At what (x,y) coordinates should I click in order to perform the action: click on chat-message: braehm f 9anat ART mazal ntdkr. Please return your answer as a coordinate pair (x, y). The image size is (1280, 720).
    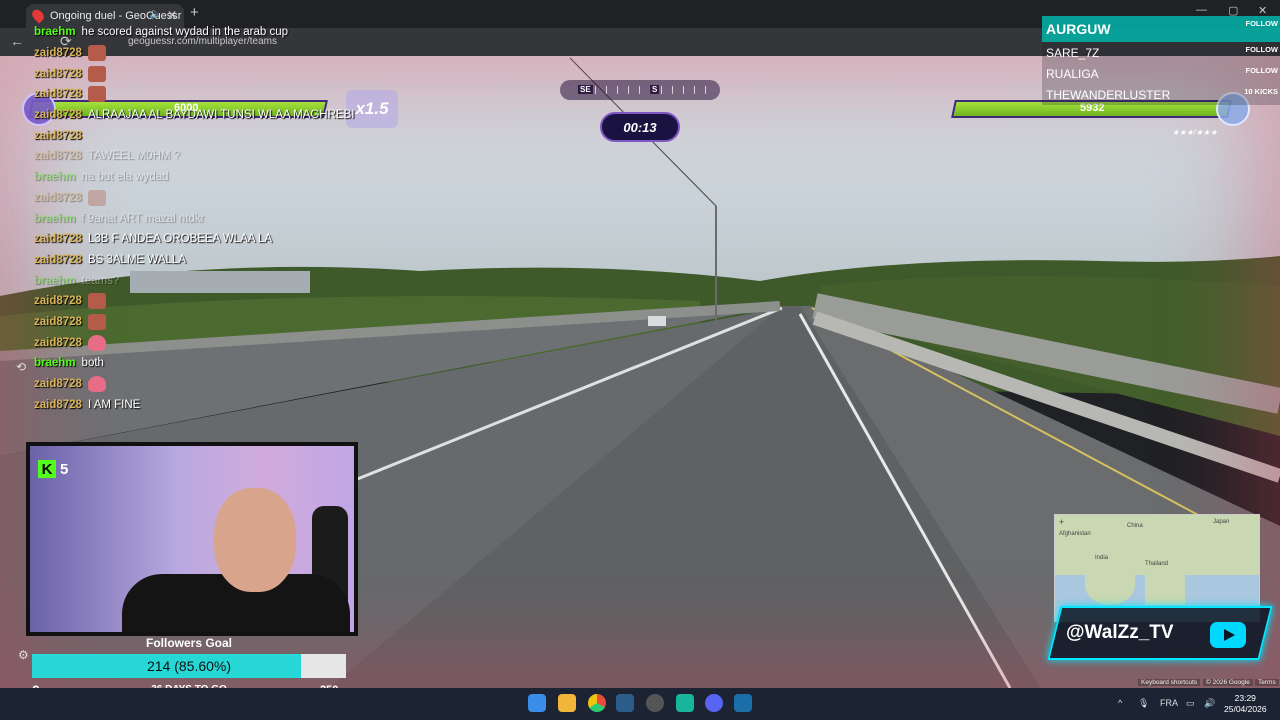
    Looking at the image, I should click on (199, 218).